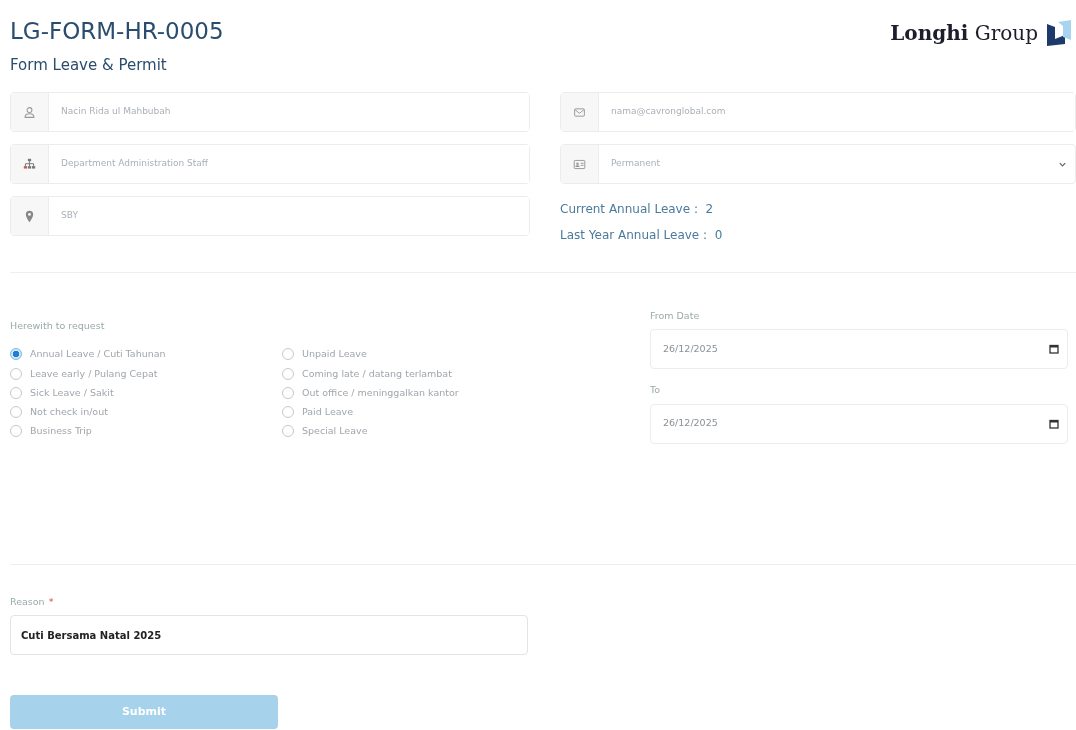 This screenshot has width=1076, height=730. What do you see at coordinates (818, 164) in the screenshot?
I see `dropdown: Permanent` at bounding box center [818, 164].